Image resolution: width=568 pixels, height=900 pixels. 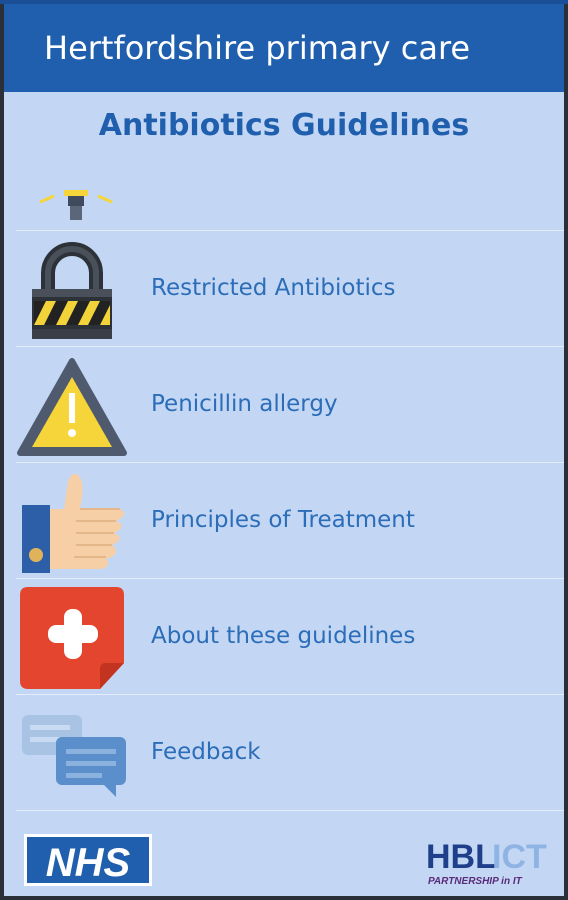 What do you see at coordinates (72, 407) in the screenshot?
I see `warning-icon` at bounding box center [72, 407].